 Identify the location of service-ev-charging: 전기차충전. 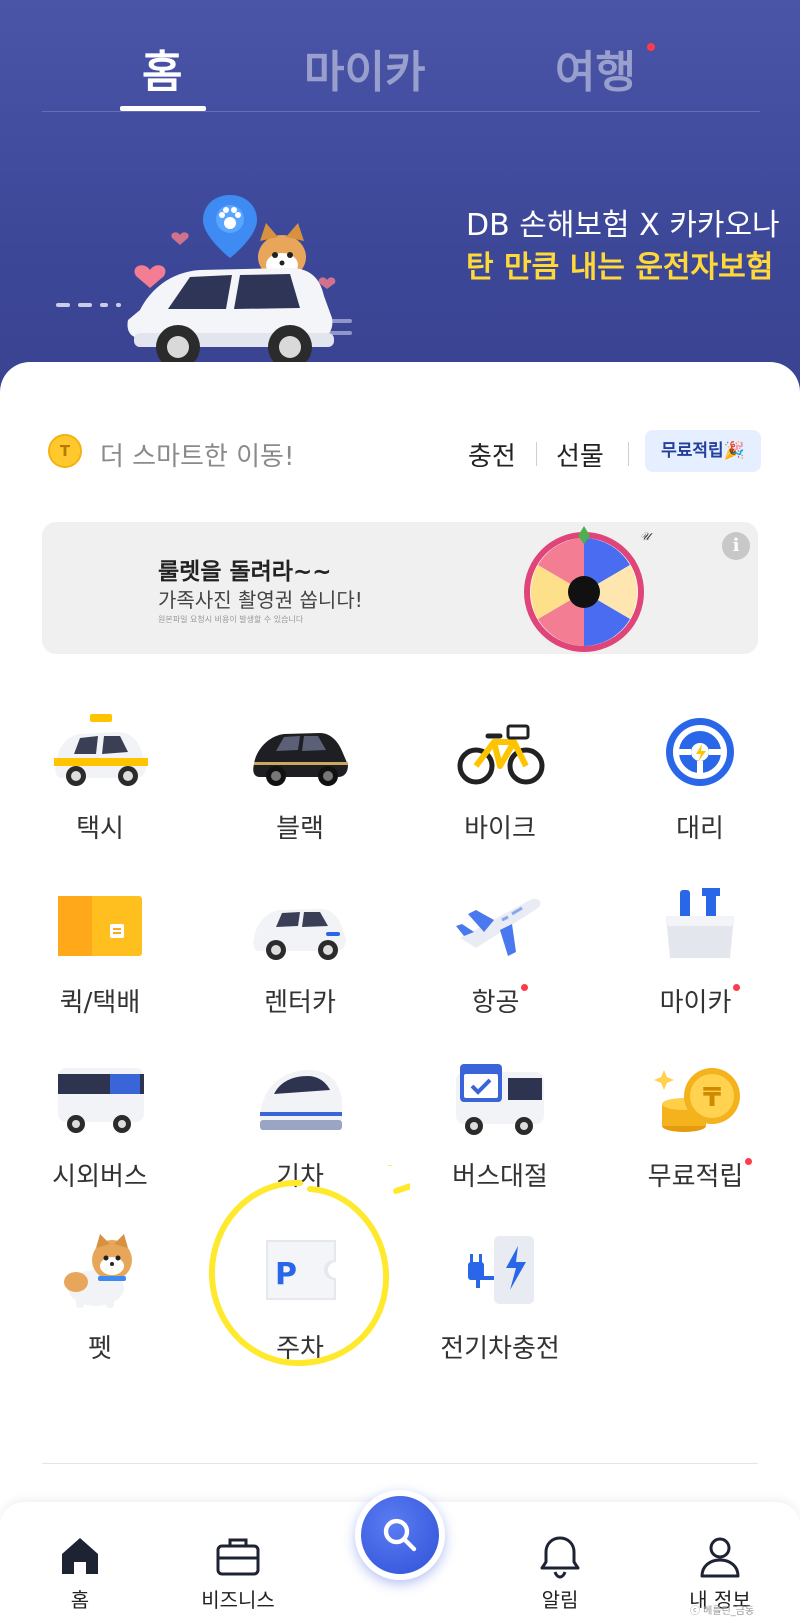
(500, 1307).